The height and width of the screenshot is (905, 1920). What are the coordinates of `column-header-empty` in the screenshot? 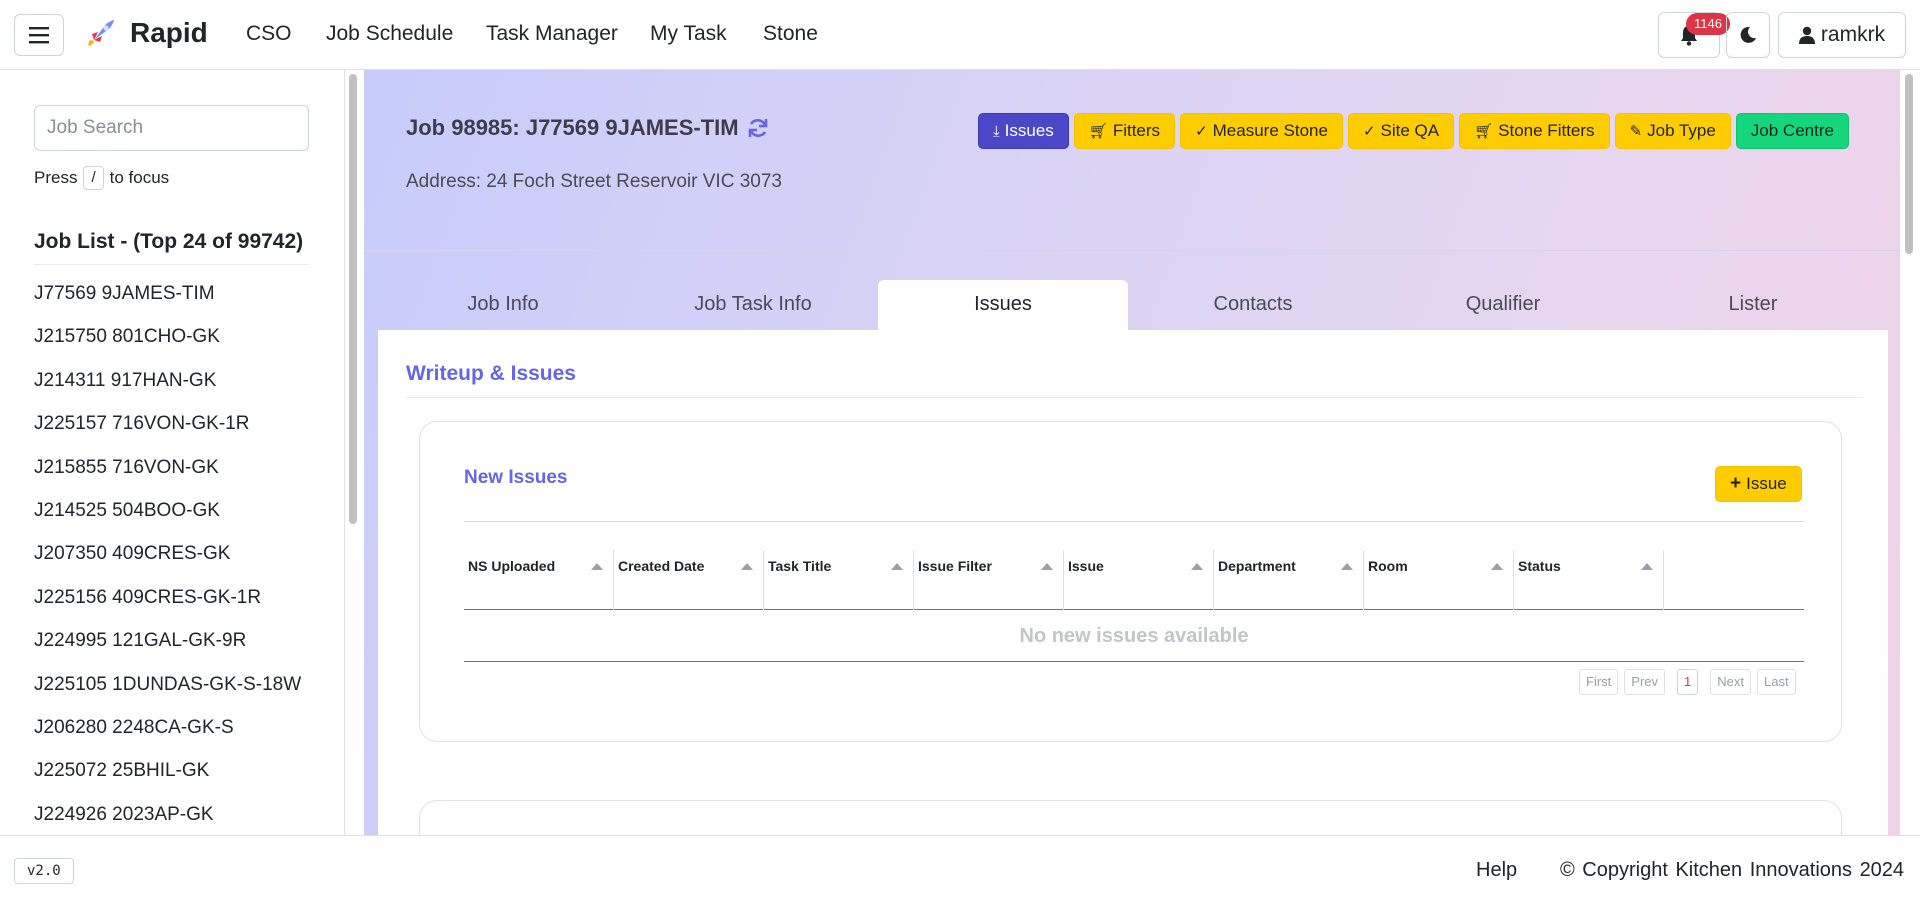 It's located at (1734, 579).